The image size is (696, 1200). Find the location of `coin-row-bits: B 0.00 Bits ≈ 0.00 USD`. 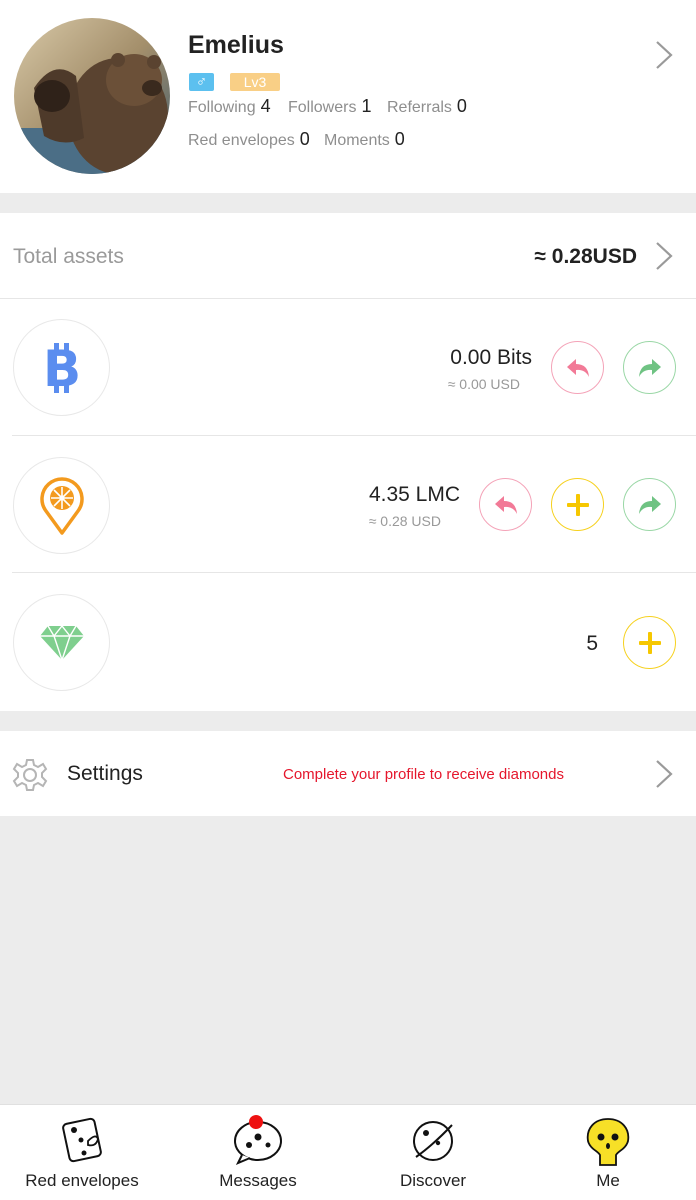

coin-row-bits: B 0.00 Bits ≈ 0.00 USD is located at coordinates (348, 367).